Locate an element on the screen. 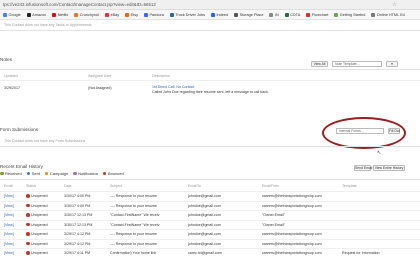 The height and width of the screenshot is (260, 420). legend-item: Received is located at coordinates (11, 173).